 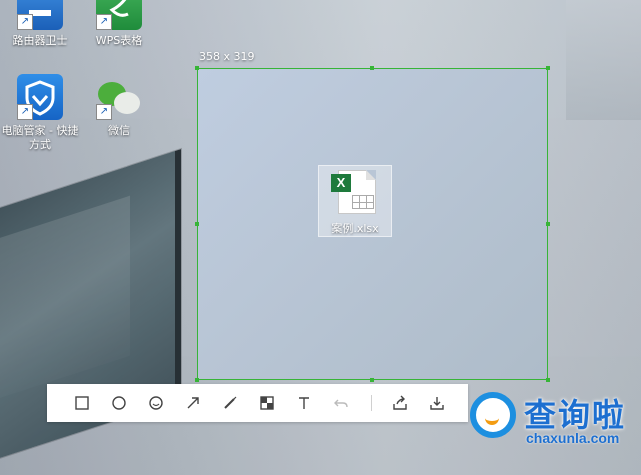 What do you see at coordinates (371, 403) in the screenshot?
I see `toolbar-divider` at bounding box center [371, 403].